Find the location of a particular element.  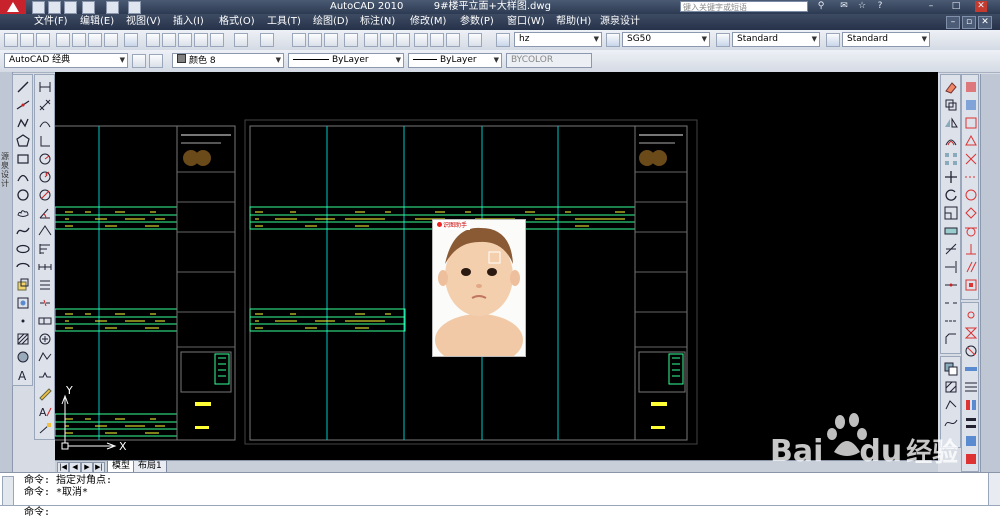

lineweight-dropdown: ByLayer is located at coordinates (455, 60).